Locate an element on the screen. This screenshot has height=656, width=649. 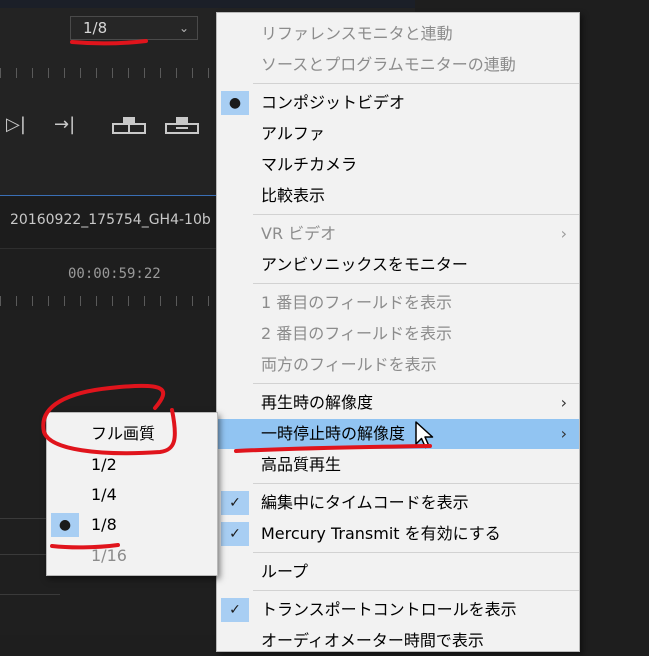
zoom-level-value: 1/8 is located at coordinates (95, 28).